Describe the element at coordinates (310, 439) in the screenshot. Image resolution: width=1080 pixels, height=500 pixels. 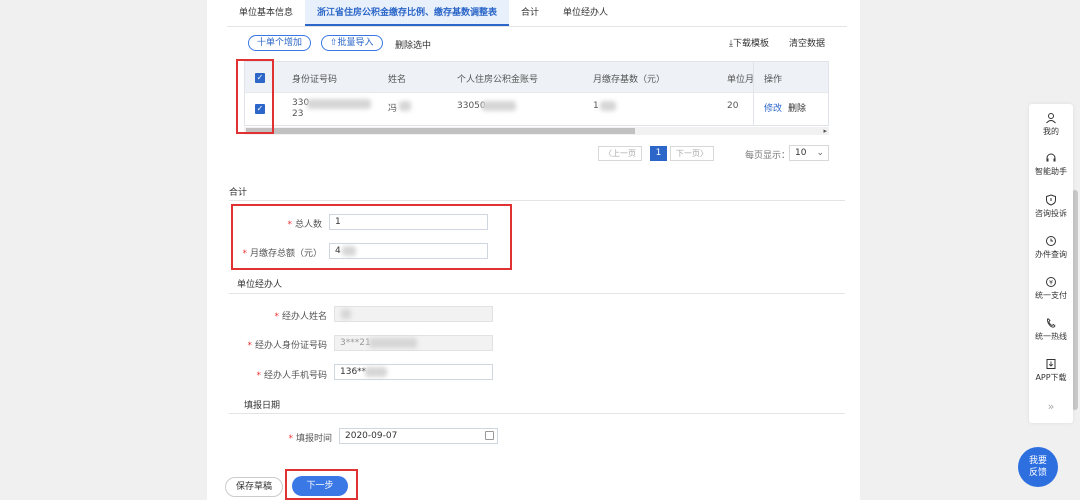
I see `fill-time-label: * 填报时间` at that location.